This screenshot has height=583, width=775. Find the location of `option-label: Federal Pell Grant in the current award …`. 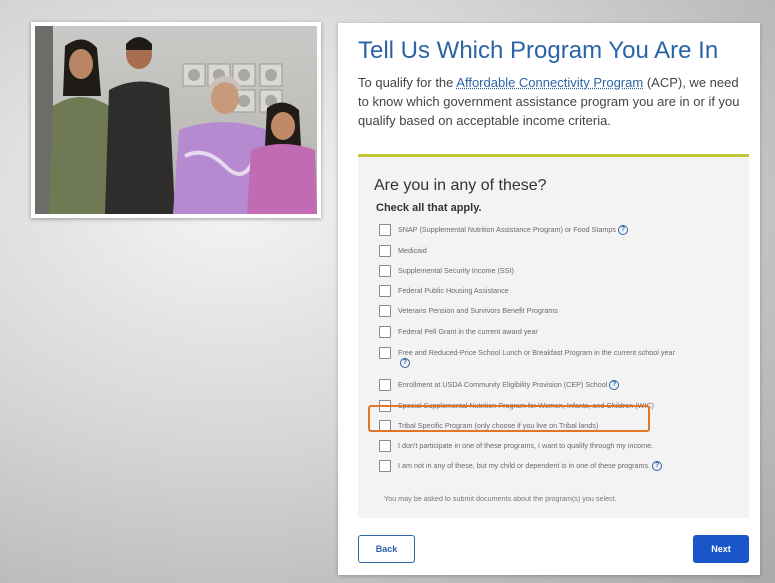

option-label: Federal Pell Grant in the current award … is located at coordinates (468, 331).